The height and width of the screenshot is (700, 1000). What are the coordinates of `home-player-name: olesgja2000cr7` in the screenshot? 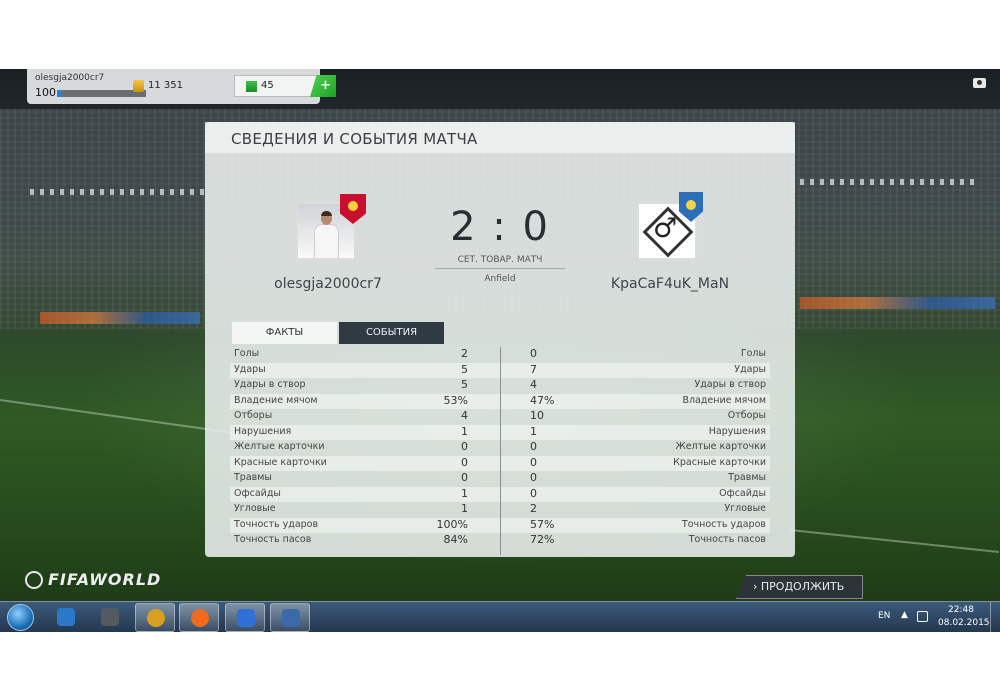 It's located at (328, 284).